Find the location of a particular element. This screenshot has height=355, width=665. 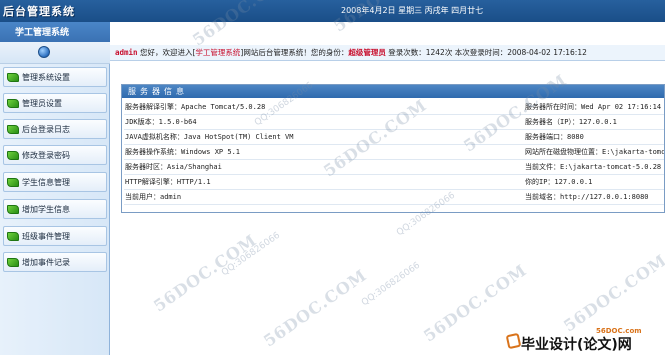

sidebar-item-login-log: 后台登录日志 is located at coordinates (55, 129).